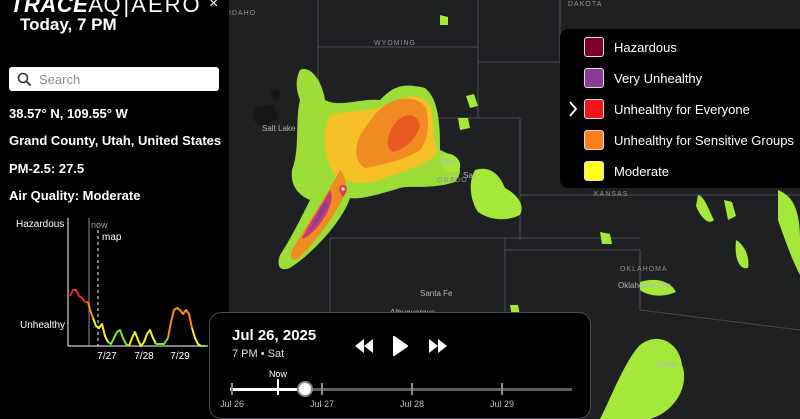 The image size is (800, 419). I want to click on legend-item-moderate: Moderate, so click(626, 171).